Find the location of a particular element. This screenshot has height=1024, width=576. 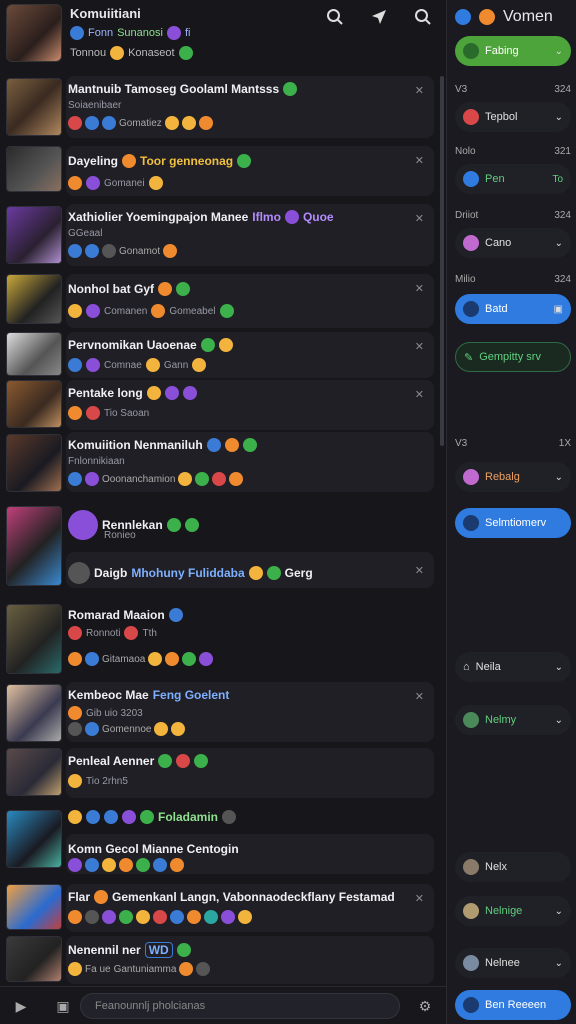

fire-icon is located at coordinates (165, 289).